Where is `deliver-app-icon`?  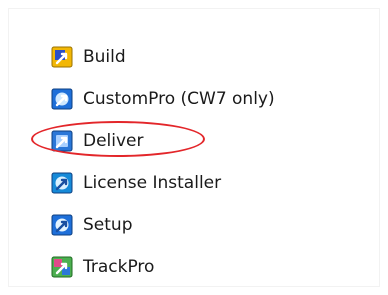 deliver-app-icon is located at coordinates (62, 141).